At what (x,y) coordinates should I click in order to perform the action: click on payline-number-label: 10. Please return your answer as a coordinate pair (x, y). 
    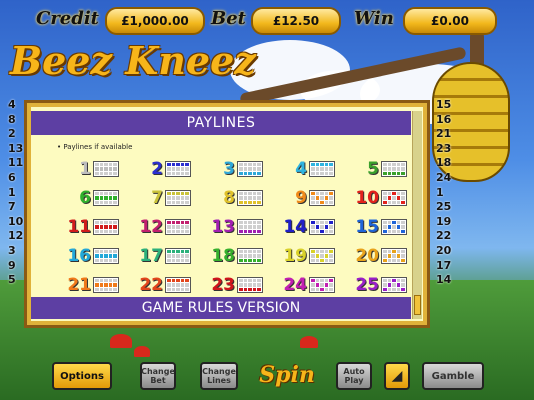
    Looking at the image, I should click on (367, 198).